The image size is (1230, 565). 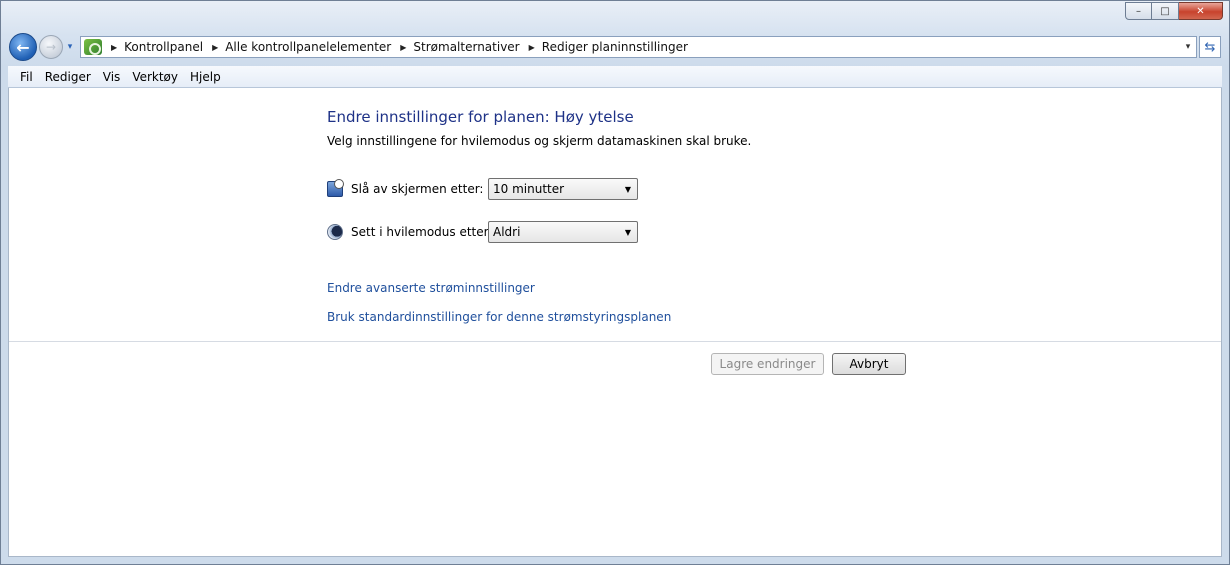 I want to click on display-off-setting: Slå av skjermen etter: 10 minutter ▼, so click(x=482, y=189).